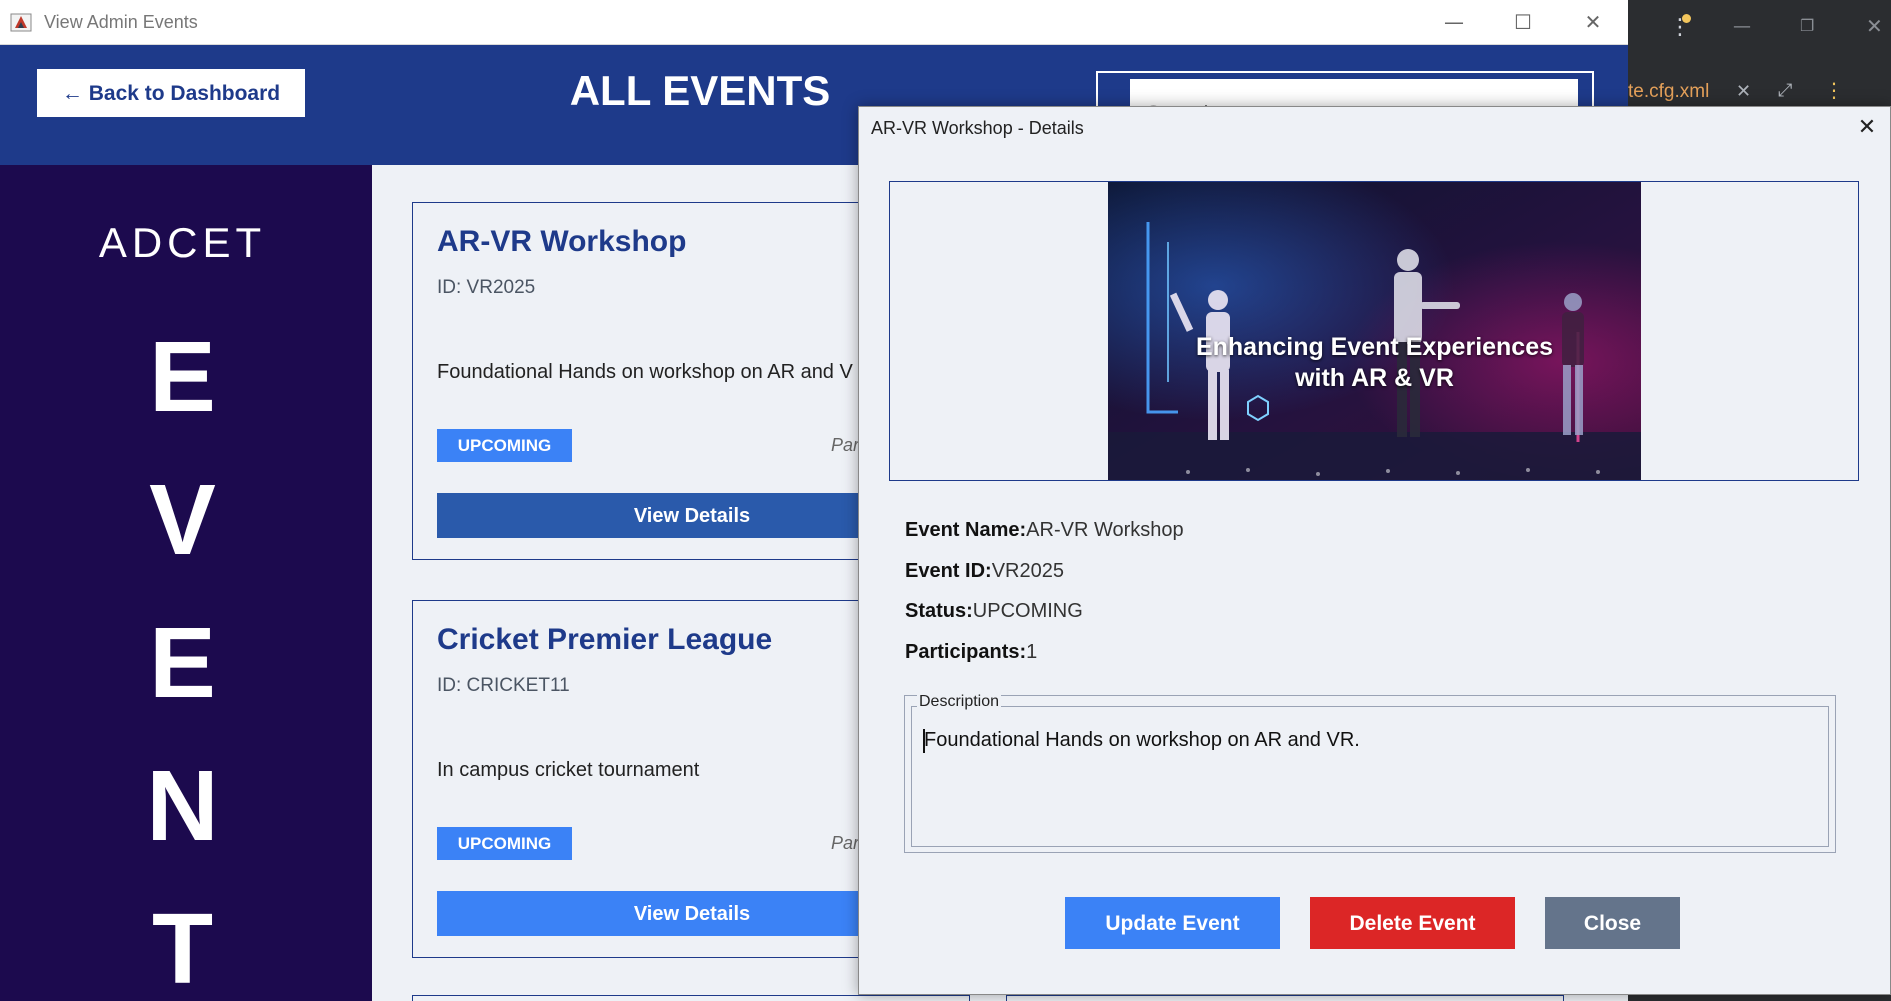 This screenshot has width=1891, height=1001. I want to click on maximize-icon: ☐, so click(1523, 22).